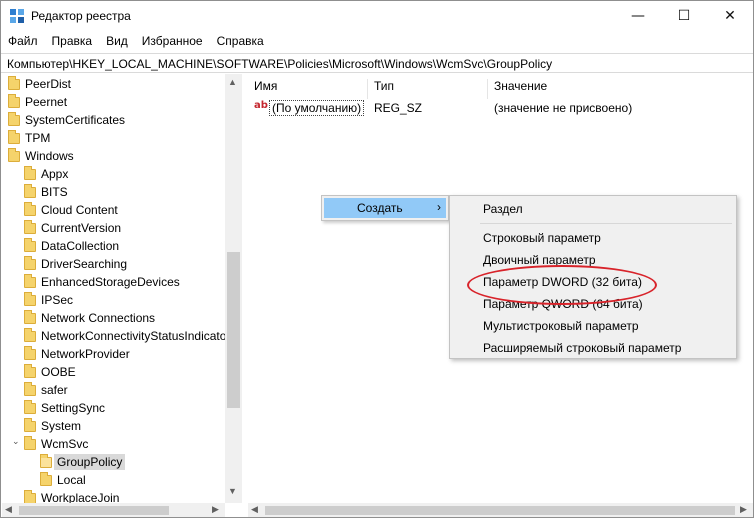 This screenshot has width=754, height=518. What do you see at coordinates (542, 241) in the screenshot?
I see `menu-item-string-value: Строковый параметр` at bounding box center [542, 241].